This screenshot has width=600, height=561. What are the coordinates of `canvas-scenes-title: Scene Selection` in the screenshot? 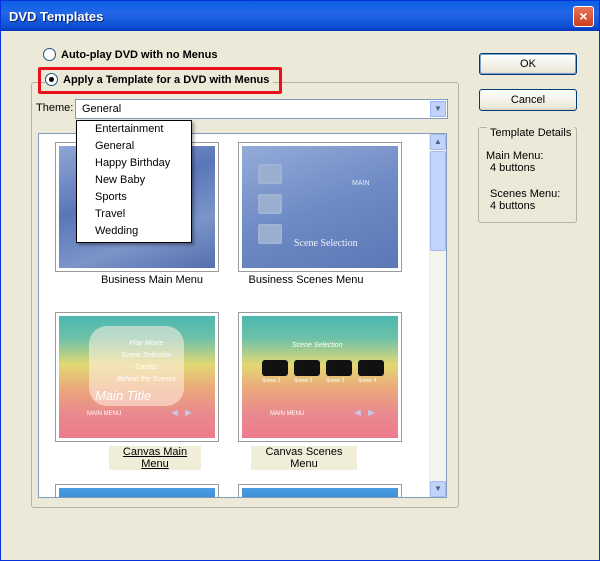 It's located at (317, 345).